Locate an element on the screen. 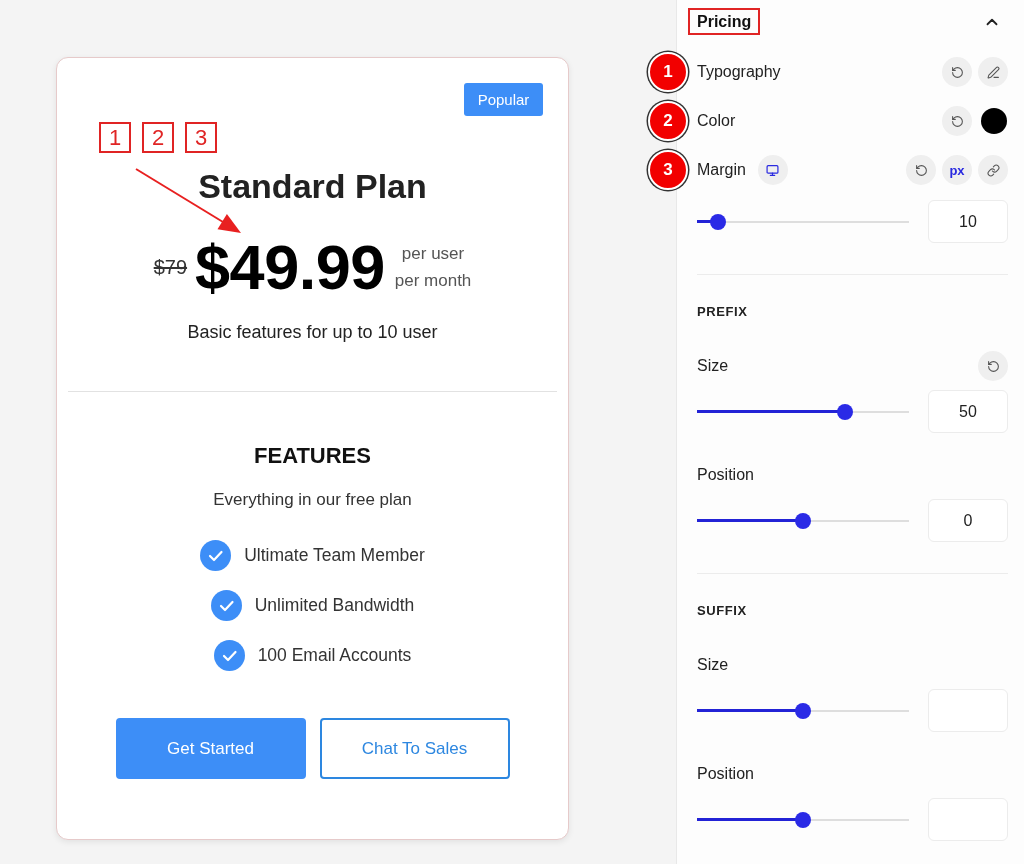 This screenshot has height=864, width=1024. number-marker: 2 is located at coordinates (668, 121).